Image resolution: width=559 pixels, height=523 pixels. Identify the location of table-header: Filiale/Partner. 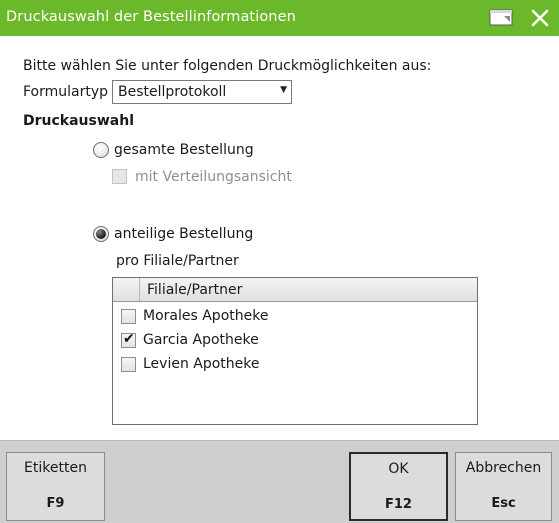
(295, 290).